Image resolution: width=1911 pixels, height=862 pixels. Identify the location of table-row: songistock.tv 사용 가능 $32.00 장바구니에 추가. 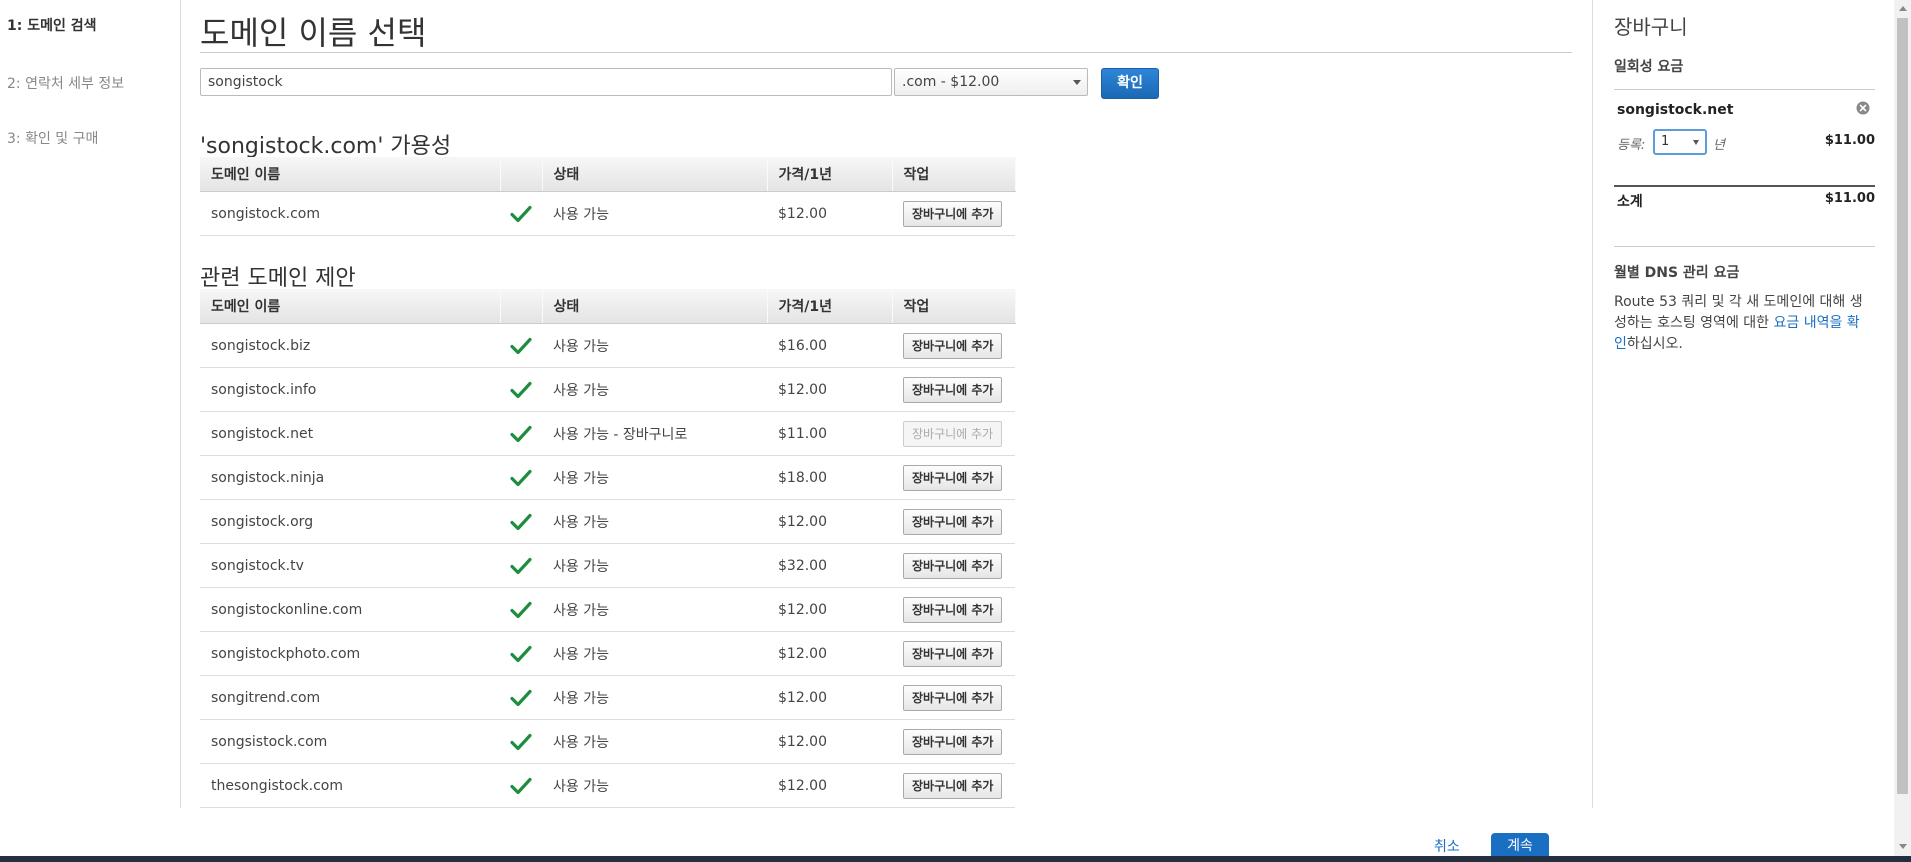
(607, 565).